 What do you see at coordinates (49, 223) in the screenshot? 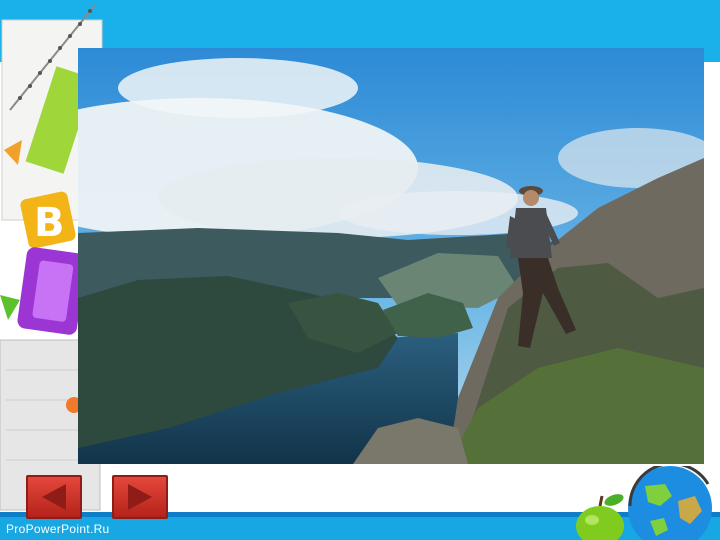
I see `letter-b-block: B` at bounding box center [49, 223].